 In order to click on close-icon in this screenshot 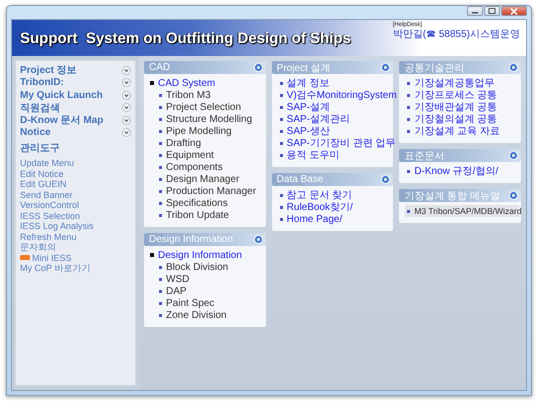, I will do `click(514, 11)`.